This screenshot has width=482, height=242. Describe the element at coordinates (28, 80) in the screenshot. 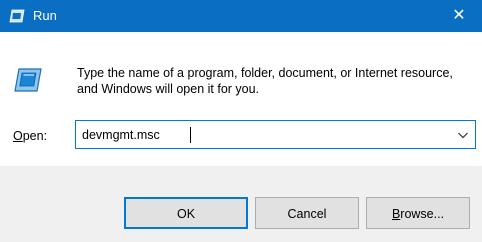

I see `run-program-icon` at that location.